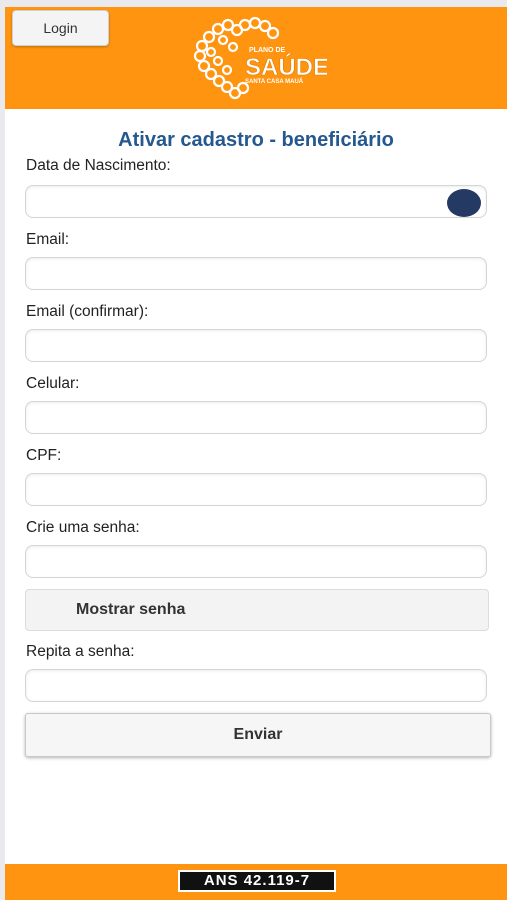  I want to click on ans-badge: ANS 42.119-7, so click(257, 881).